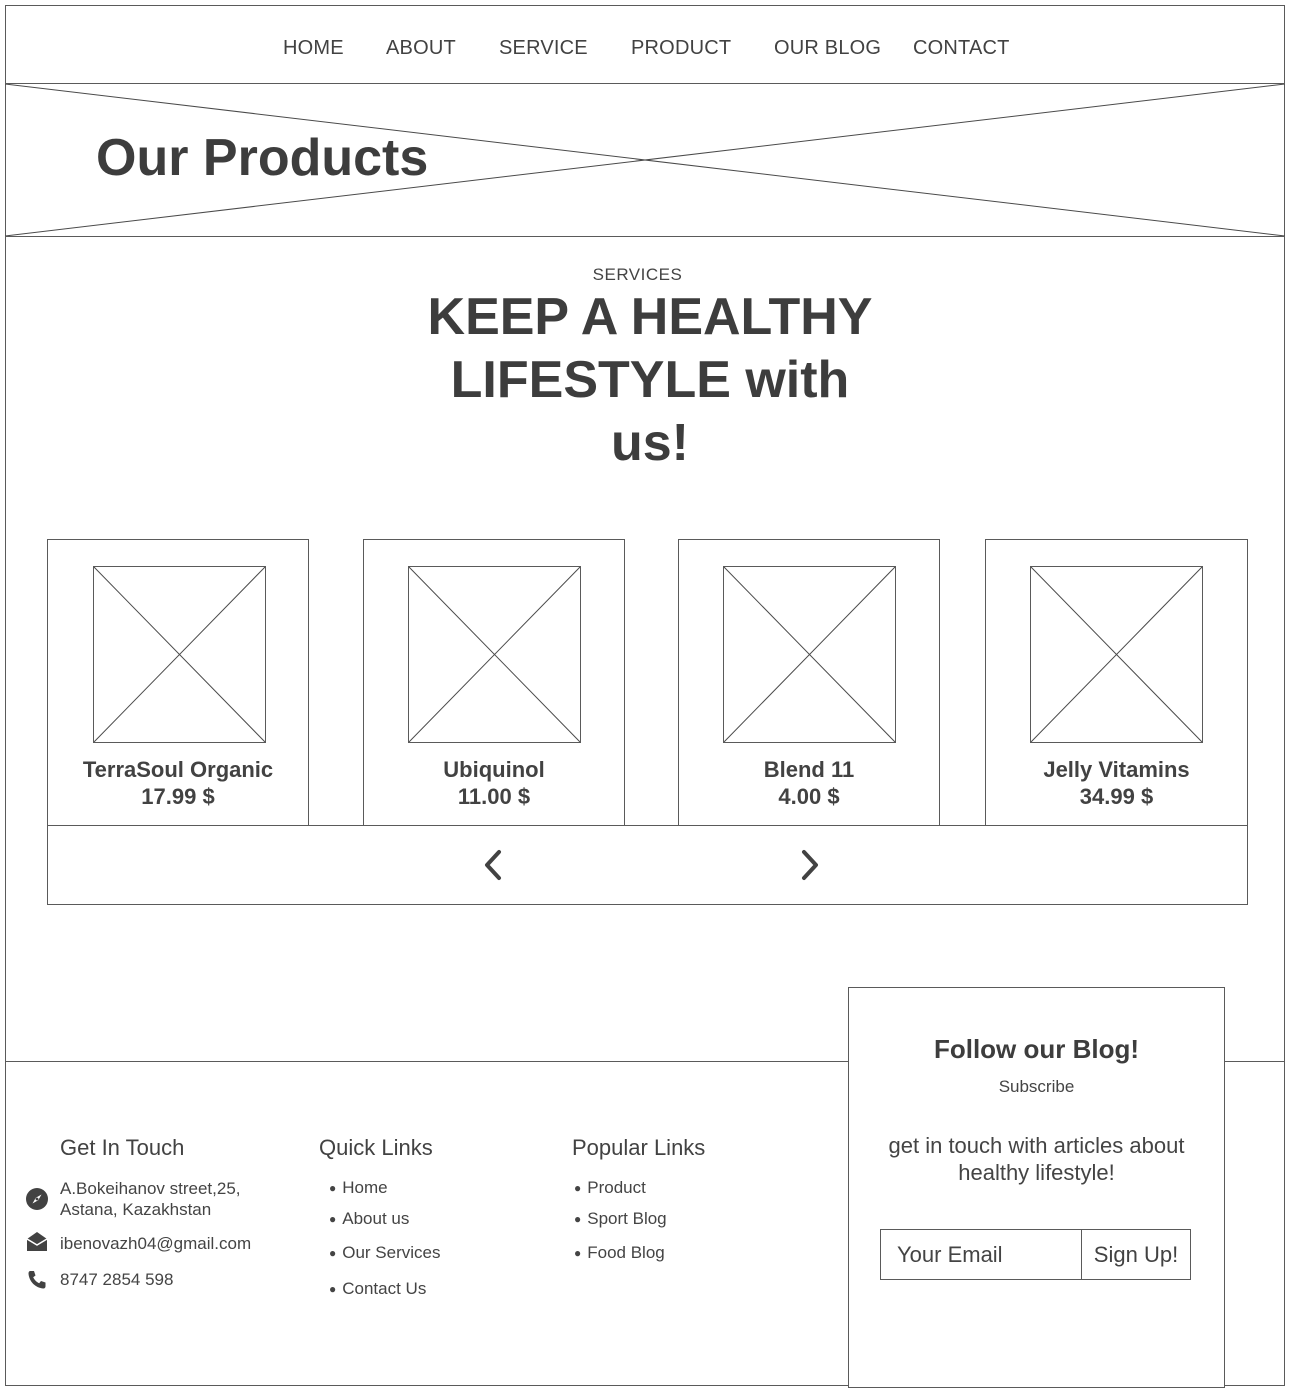 The image size is (1290, 1394). Describe the element at coordinates (961, 48) in the screenshot. I see `nav-contact: CONTACT` at that location.